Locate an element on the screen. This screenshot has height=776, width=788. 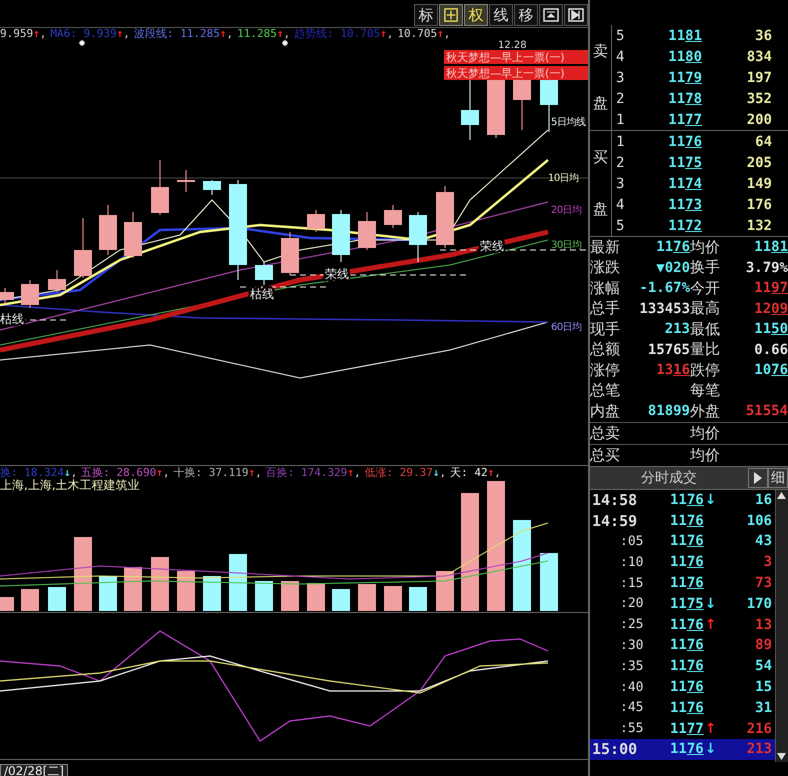
stat-label: 今开 is located at coordinates (705, 288).